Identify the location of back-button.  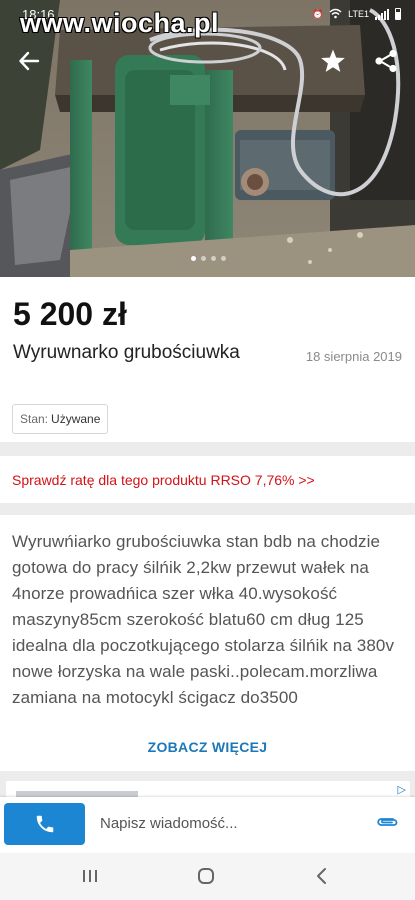
(29, 61).